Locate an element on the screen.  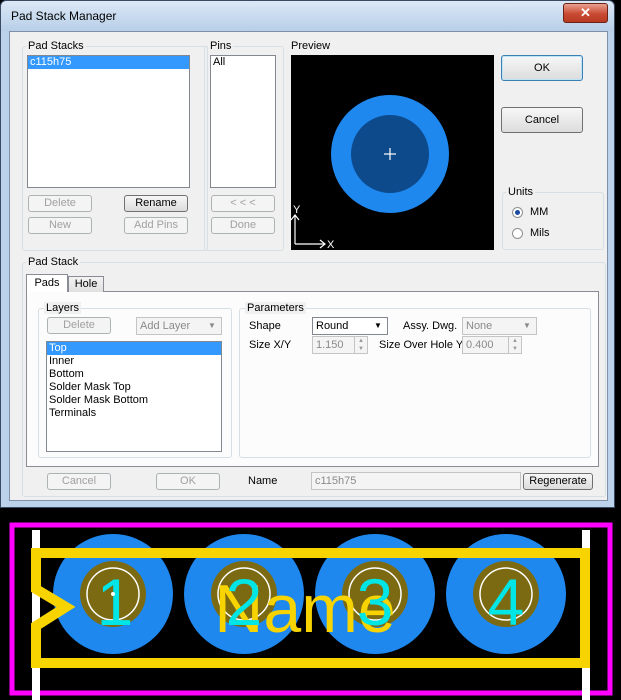
name-label: Name is located at coordinates (263, 481).